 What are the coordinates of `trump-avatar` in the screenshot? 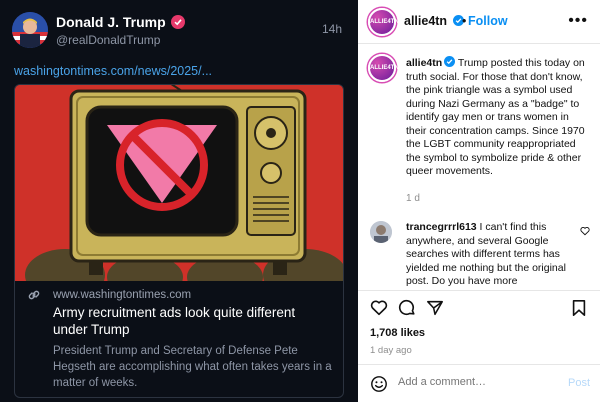 It's located at (30, 30).